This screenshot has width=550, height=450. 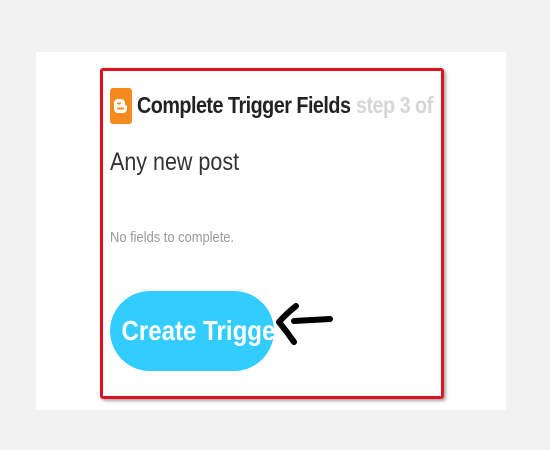 I want to click on card-title: Complete Trigger Fields, so click(x=244, y=105).